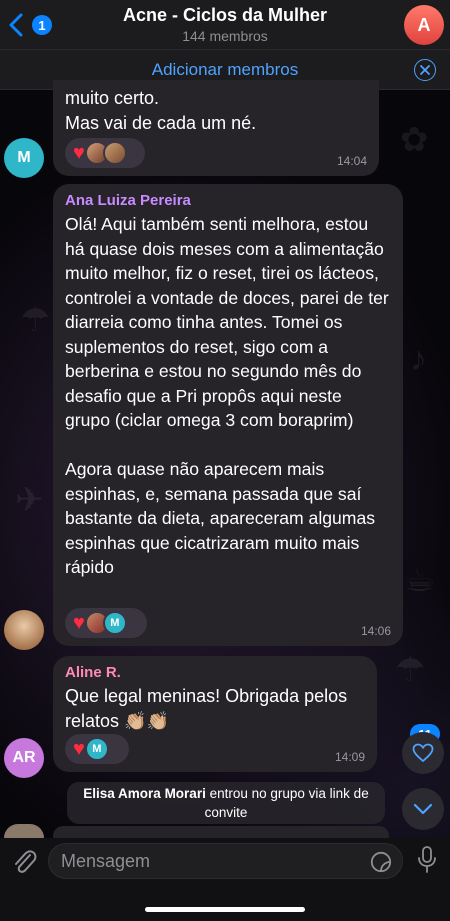 This screenshot has height=921, width=450. I want to click on sender-avatar-letter: AR, so click(24, 757).